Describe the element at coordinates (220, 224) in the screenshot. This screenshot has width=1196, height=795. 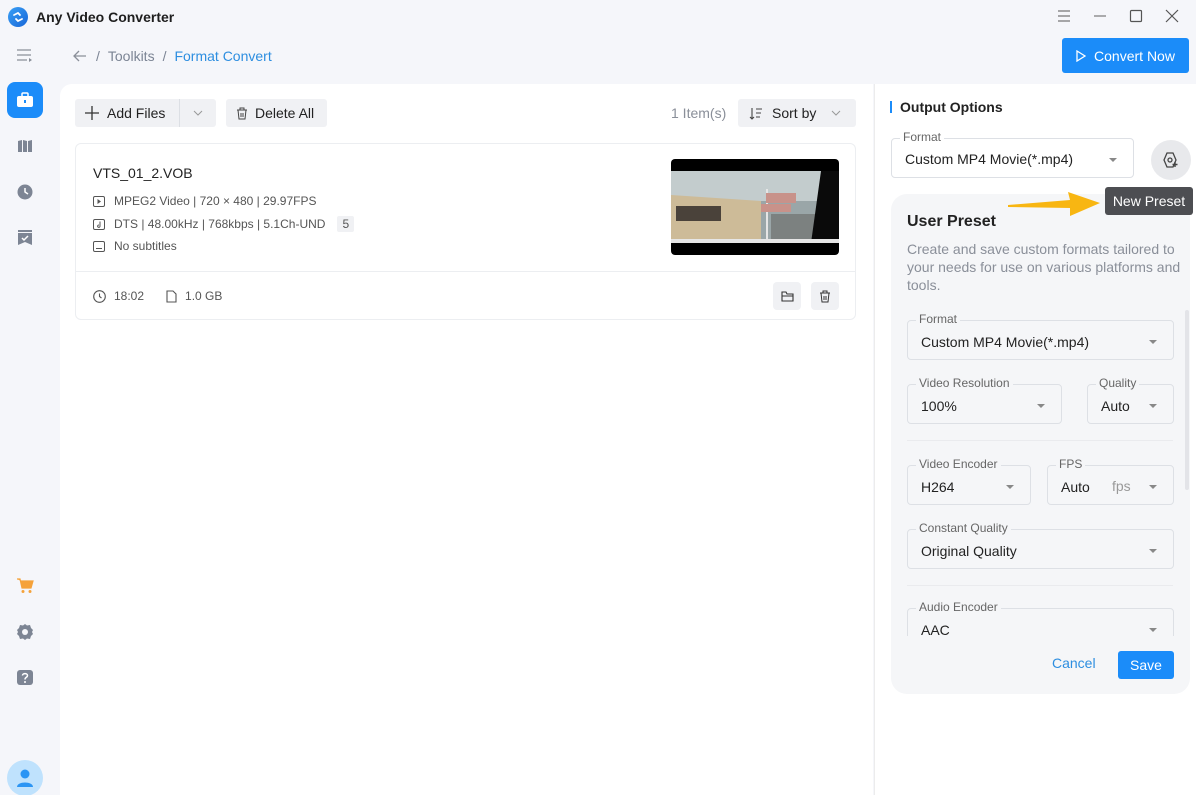
I see `audio-info-text: DTS | 48.00kHz | 768kbps | 5.1Ch-UND` at that location.